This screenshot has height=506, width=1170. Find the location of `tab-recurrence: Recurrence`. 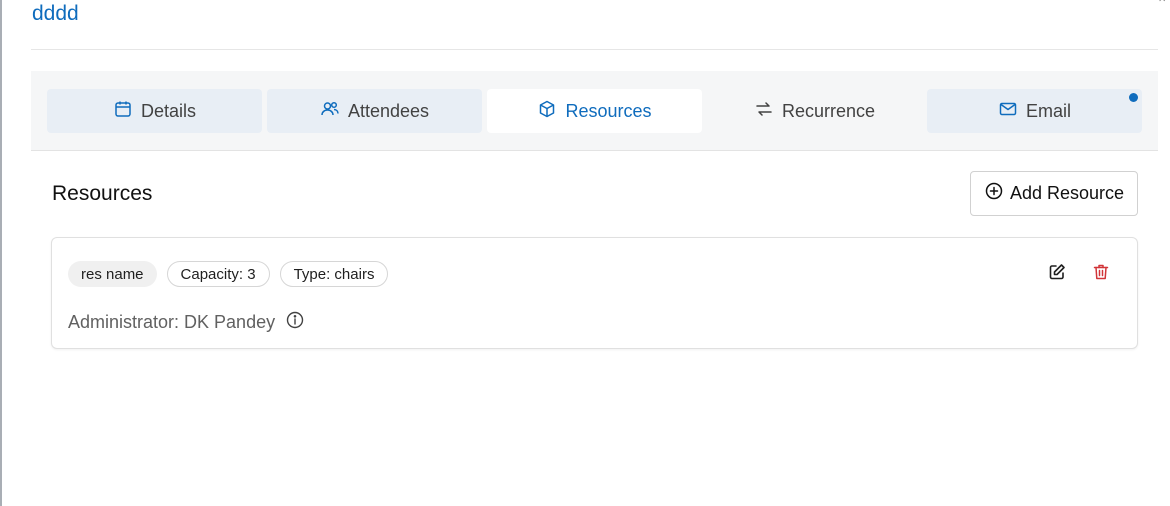

tab-recurrence: Recurrence is located at coordinates (814, 111).